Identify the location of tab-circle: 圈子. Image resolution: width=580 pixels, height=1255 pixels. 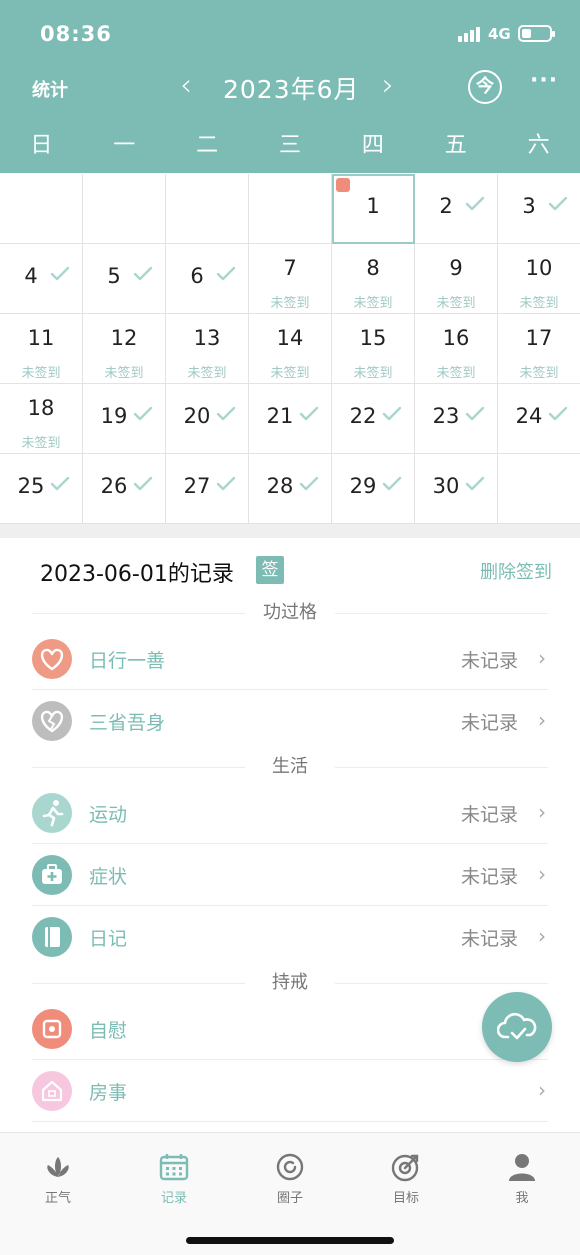
(290, 1173).